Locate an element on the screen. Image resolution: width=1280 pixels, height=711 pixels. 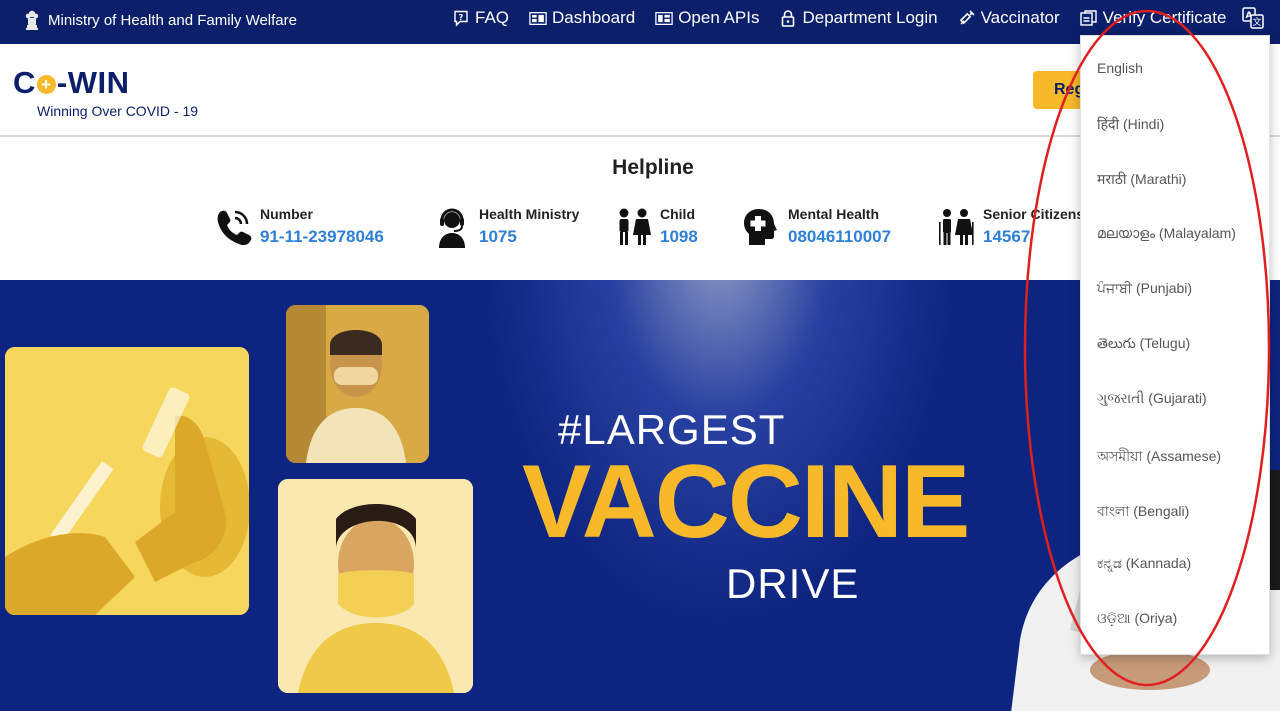
phone-icon is located at coordinates (233, 227).